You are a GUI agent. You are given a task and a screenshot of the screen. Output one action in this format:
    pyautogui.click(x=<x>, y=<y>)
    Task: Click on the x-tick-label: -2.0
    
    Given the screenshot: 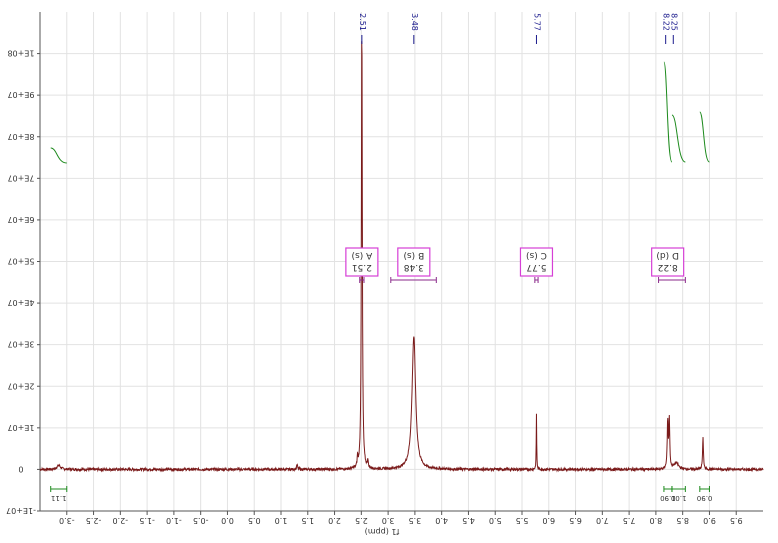 What is the action you would take?
    pyautogui.click(x=121, y=520)
    